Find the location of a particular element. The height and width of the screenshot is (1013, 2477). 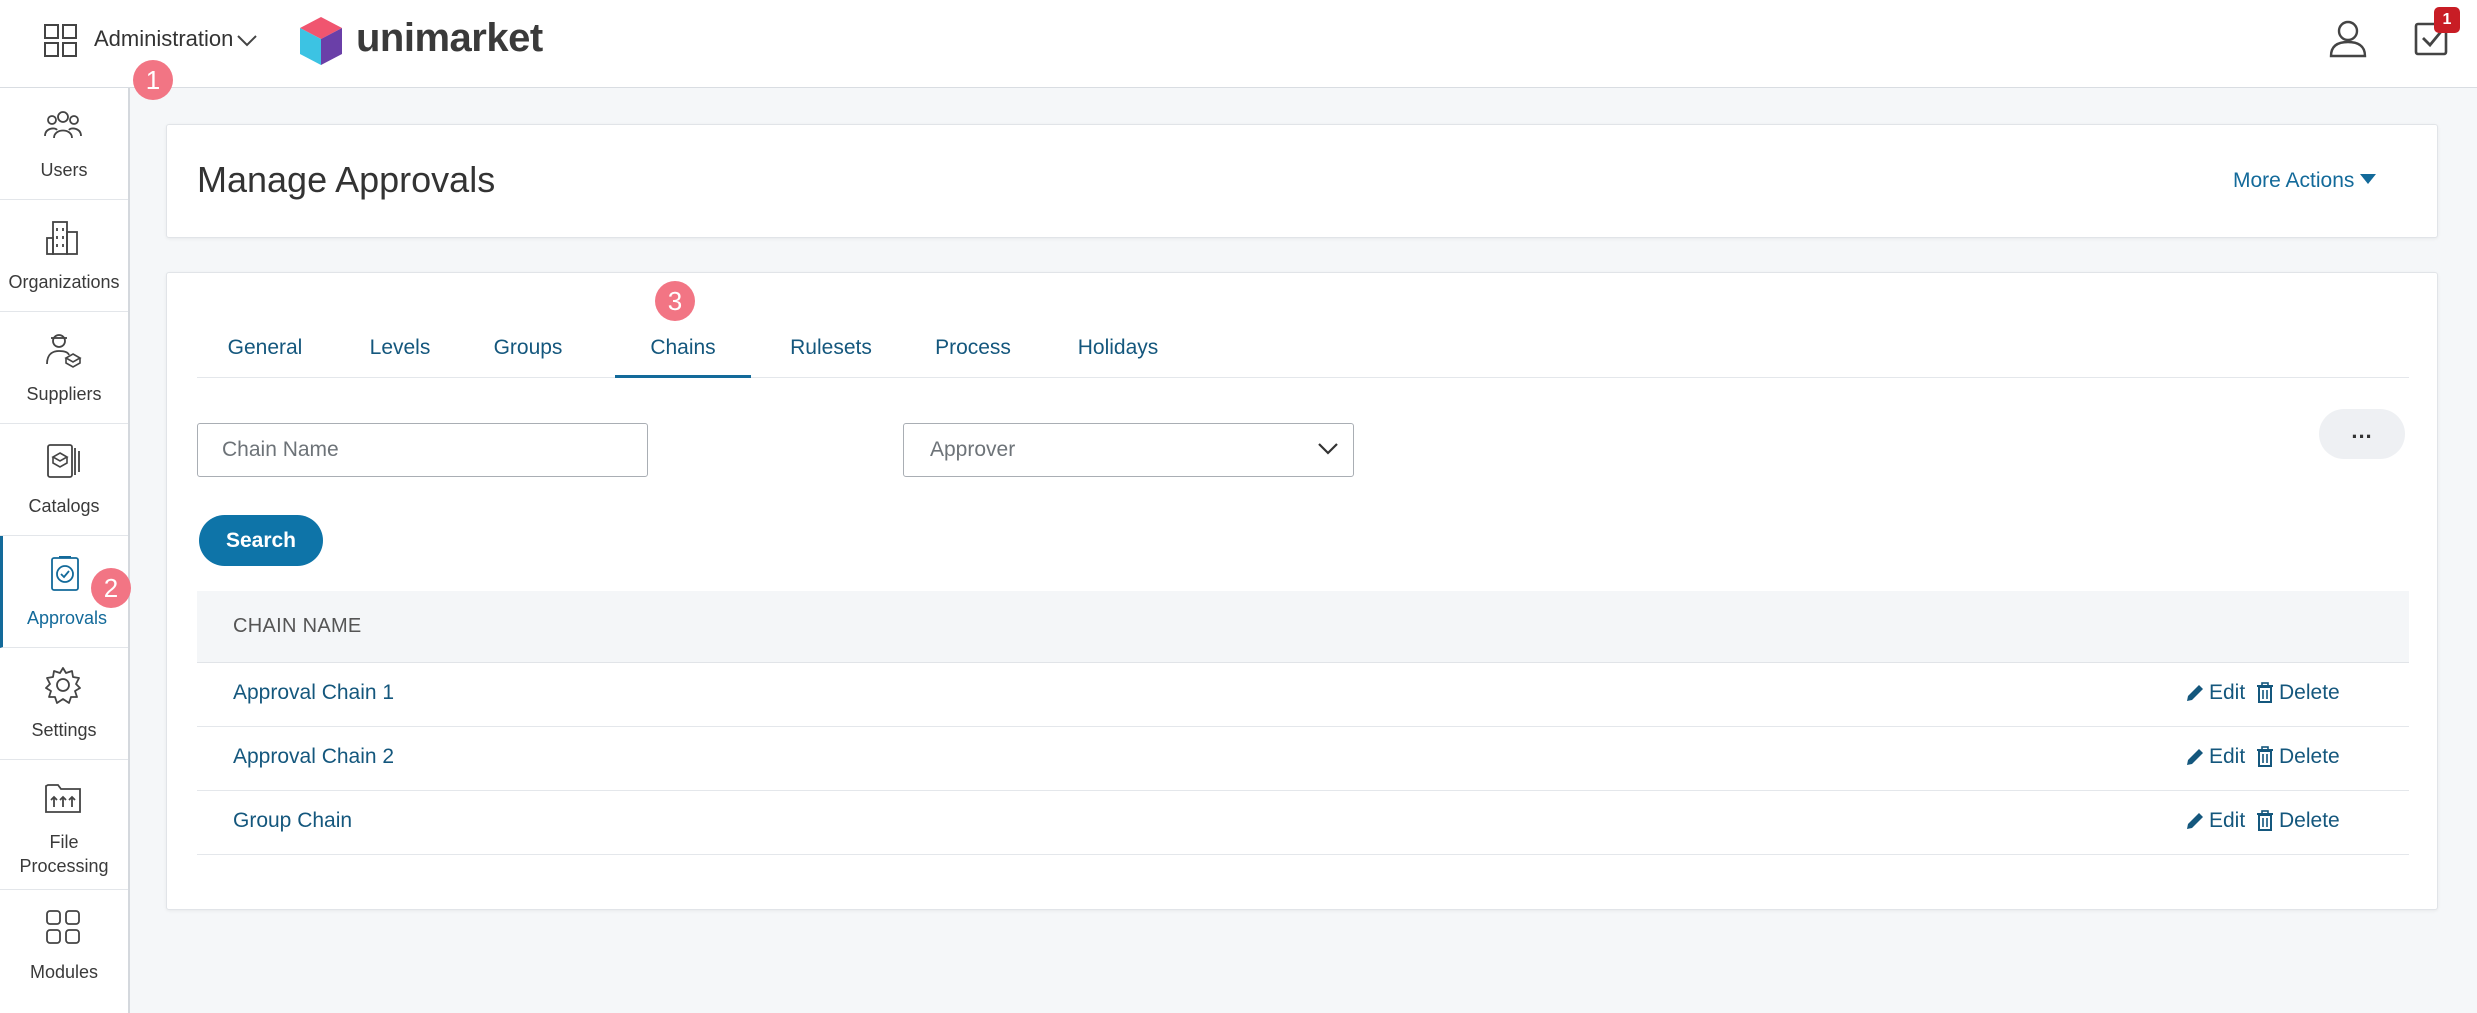

sidebar-item-label: File Processing is located at coordinates (64, 854).